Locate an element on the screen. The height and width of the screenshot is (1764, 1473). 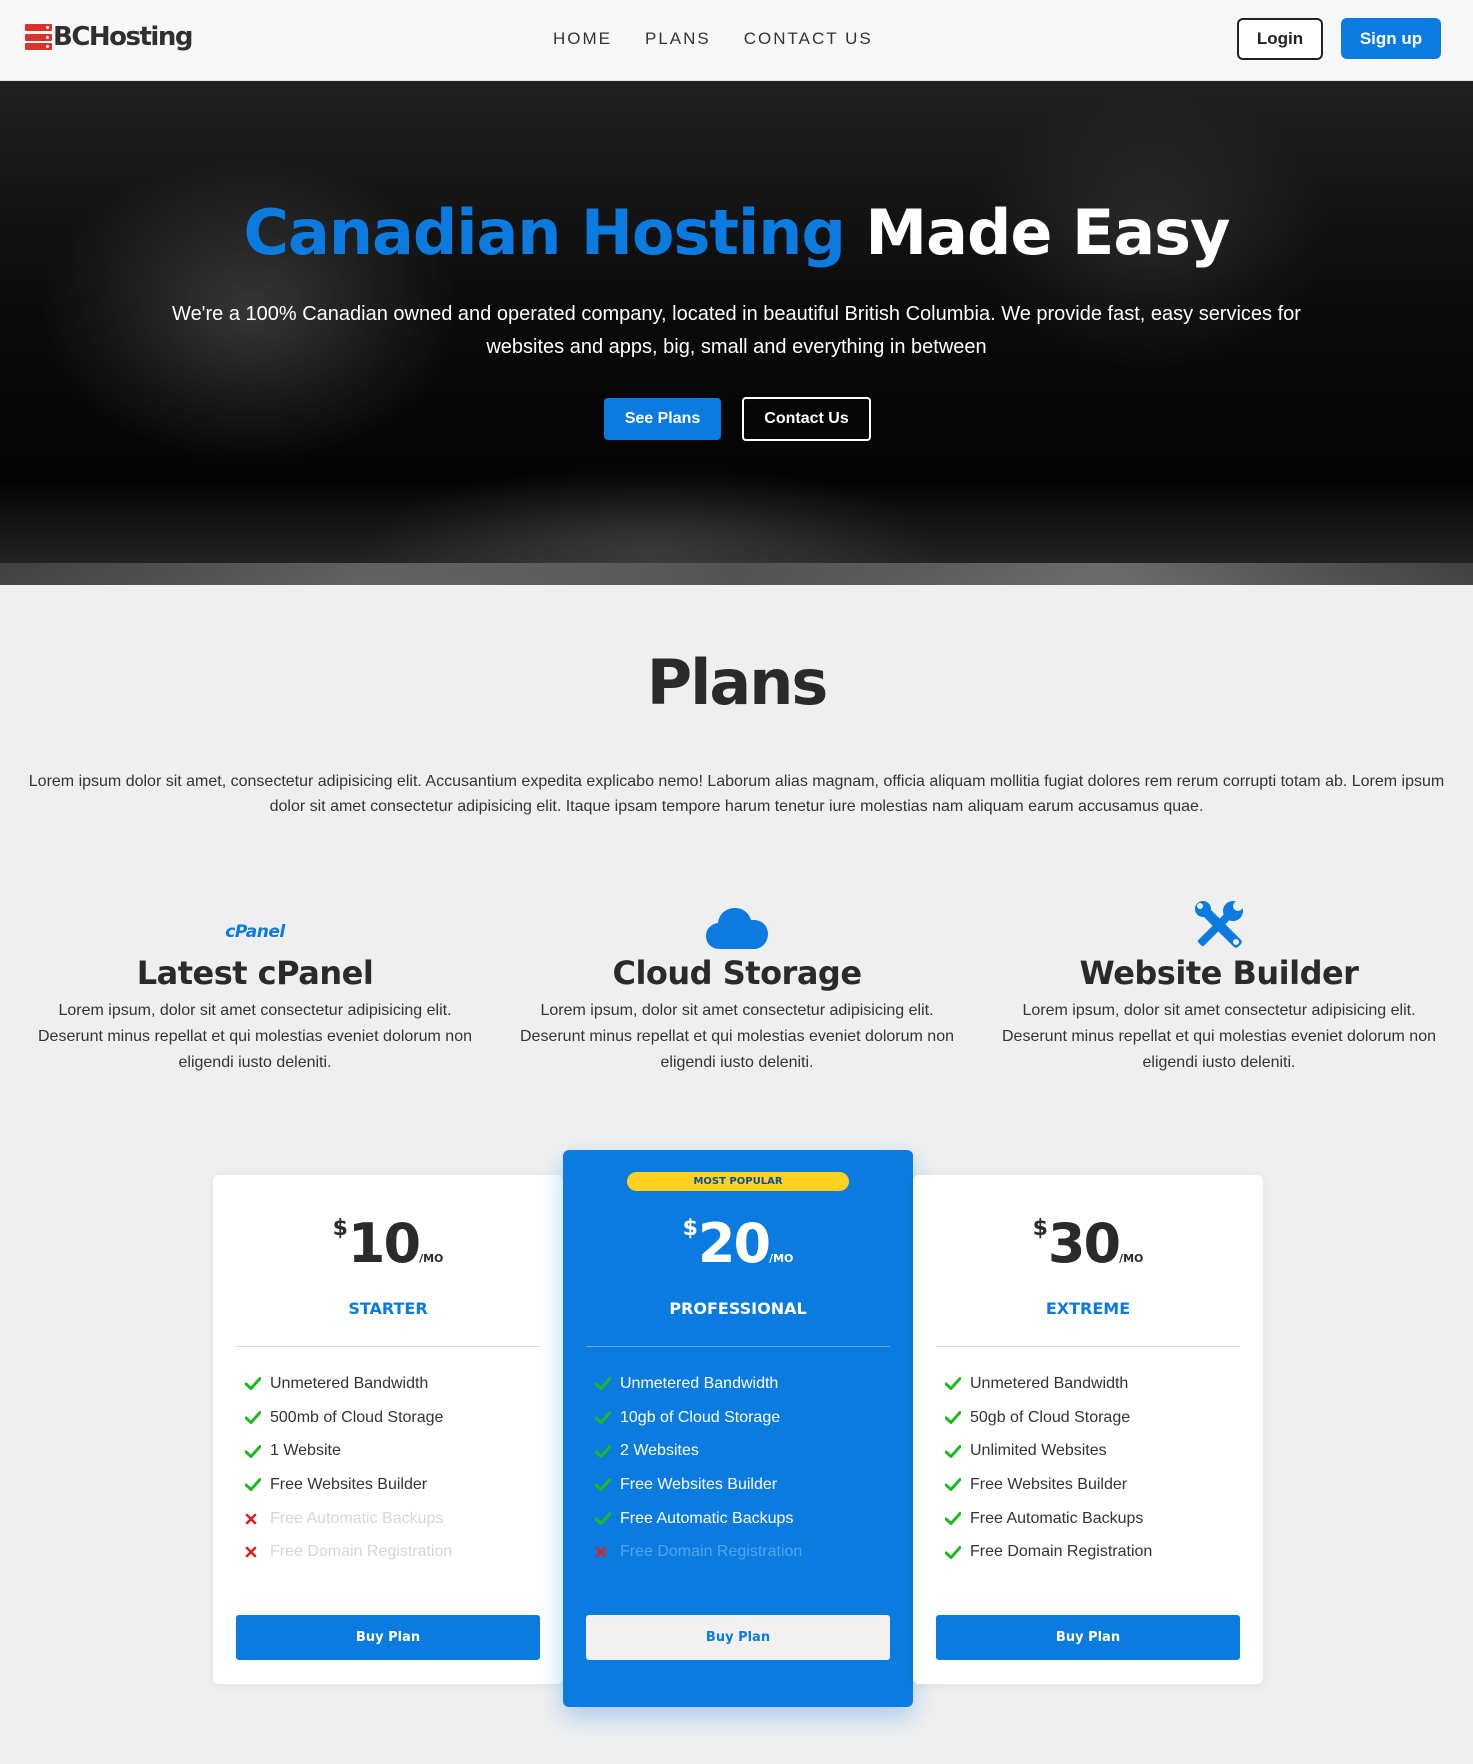
cloud-icon is located at coordinates (737, 922).